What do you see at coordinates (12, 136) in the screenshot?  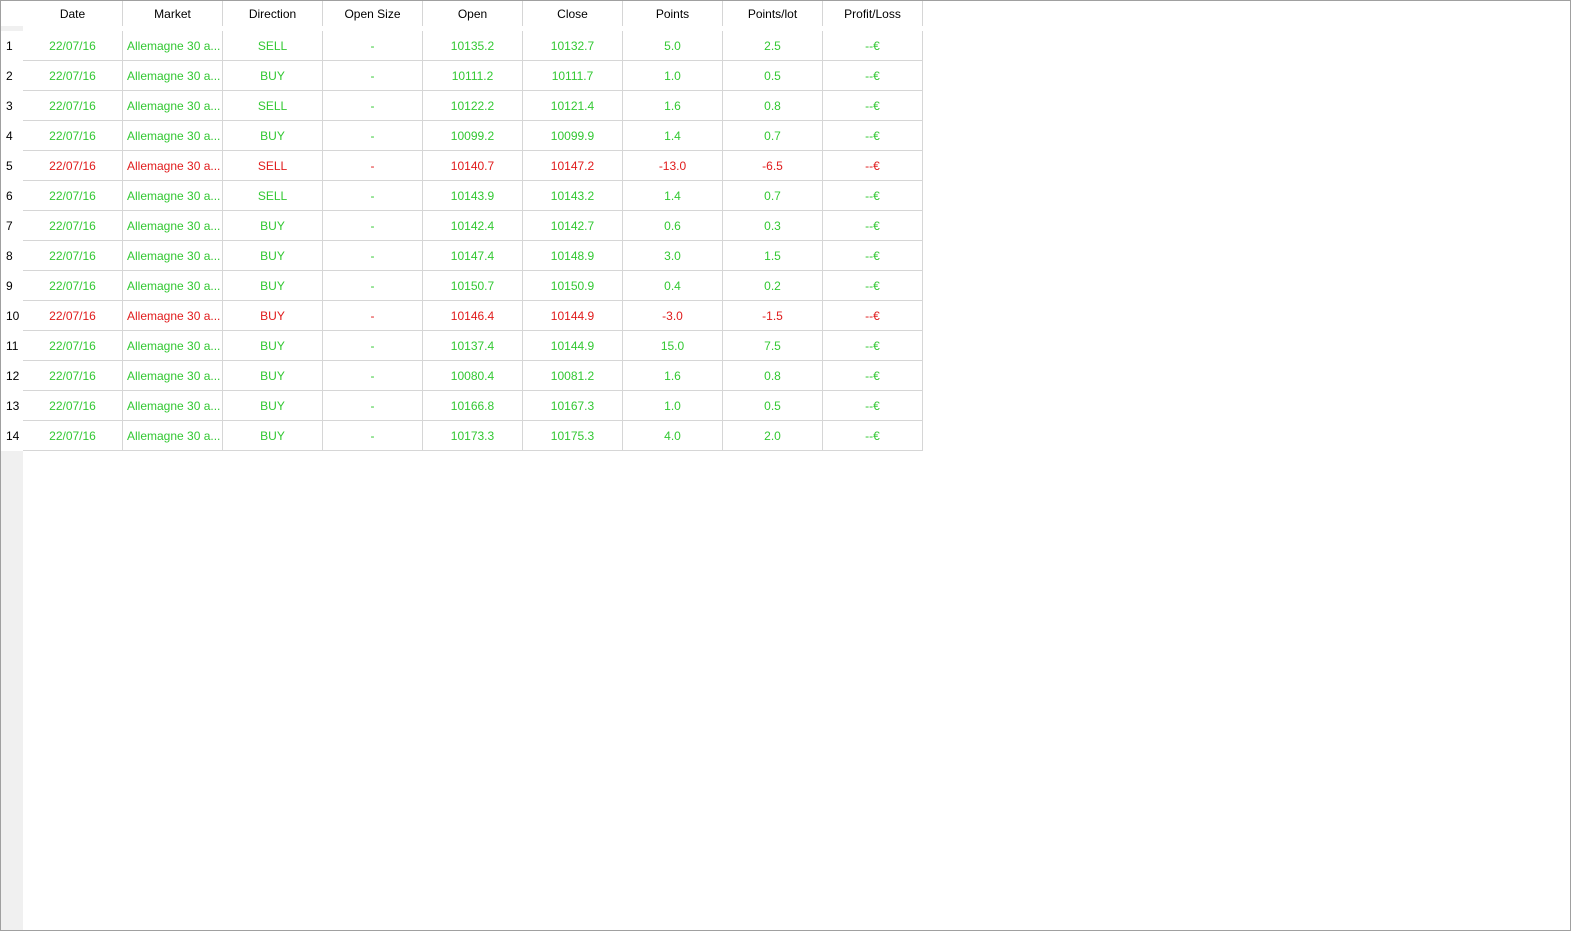 I see `row-number: 4` at bounding box center [12, 136].